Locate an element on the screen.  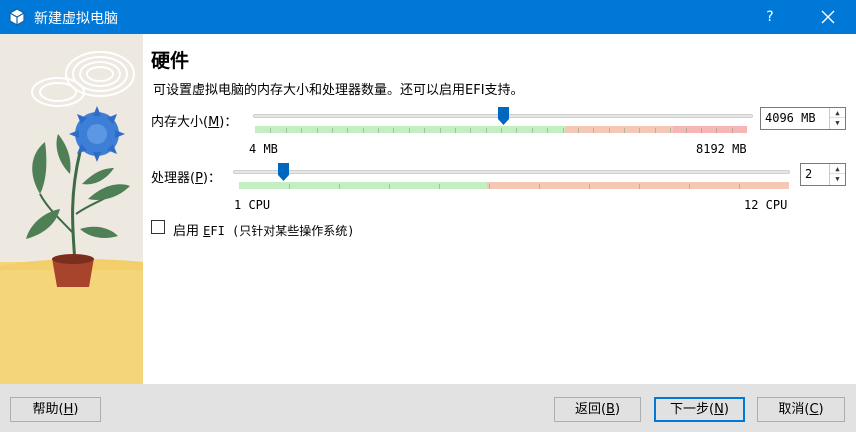
memory-decrement-icon: ▼ is located at coordinates (837, 123).